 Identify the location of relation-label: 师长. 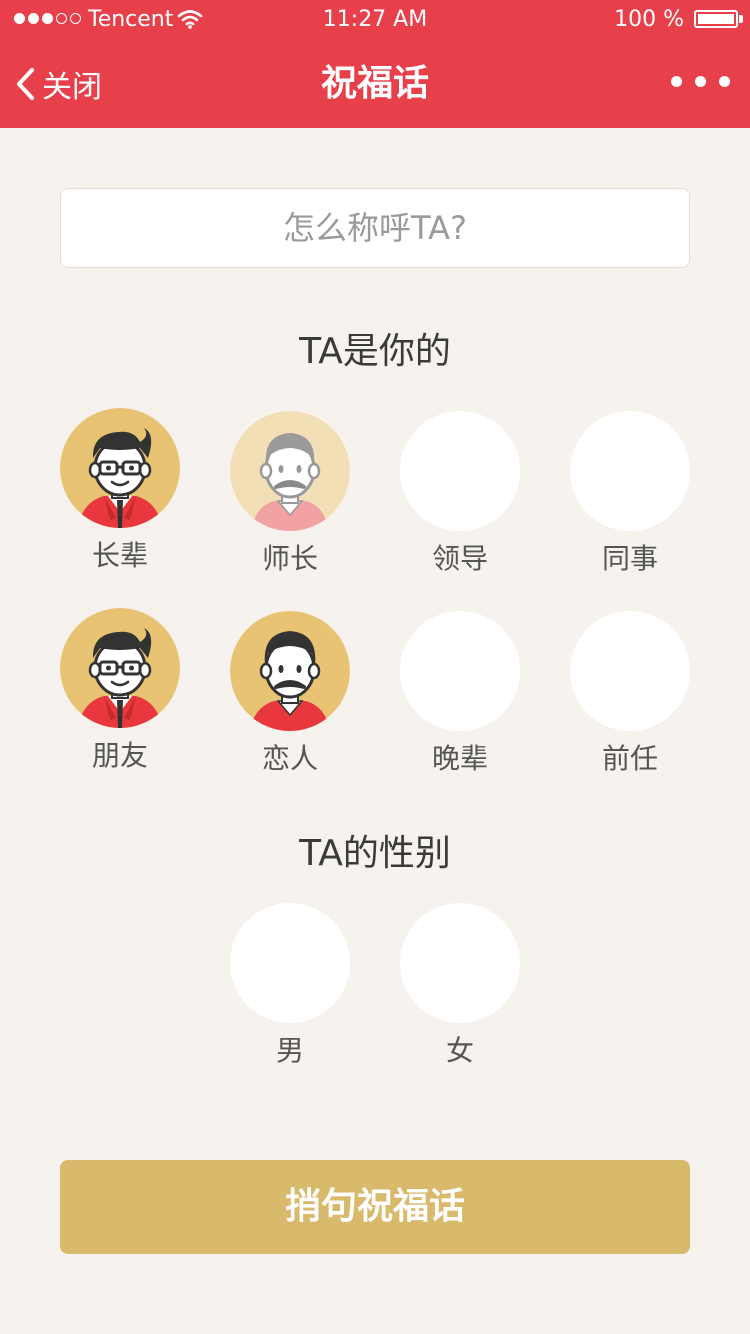
(289, 558).